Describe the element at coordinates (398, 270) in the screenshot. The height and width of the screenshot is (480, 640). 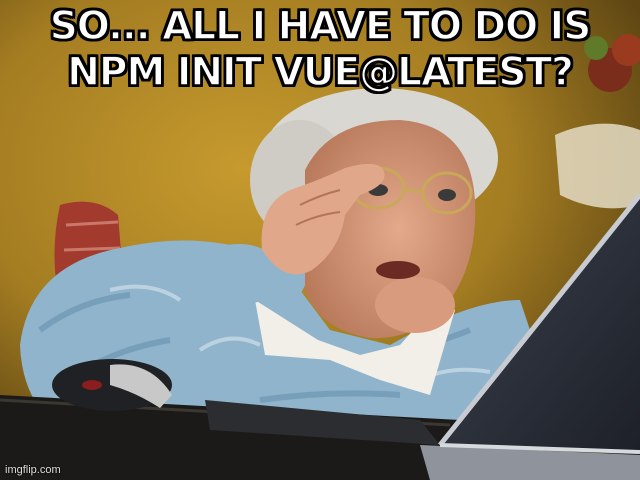
I see `open-mouth` at that location.